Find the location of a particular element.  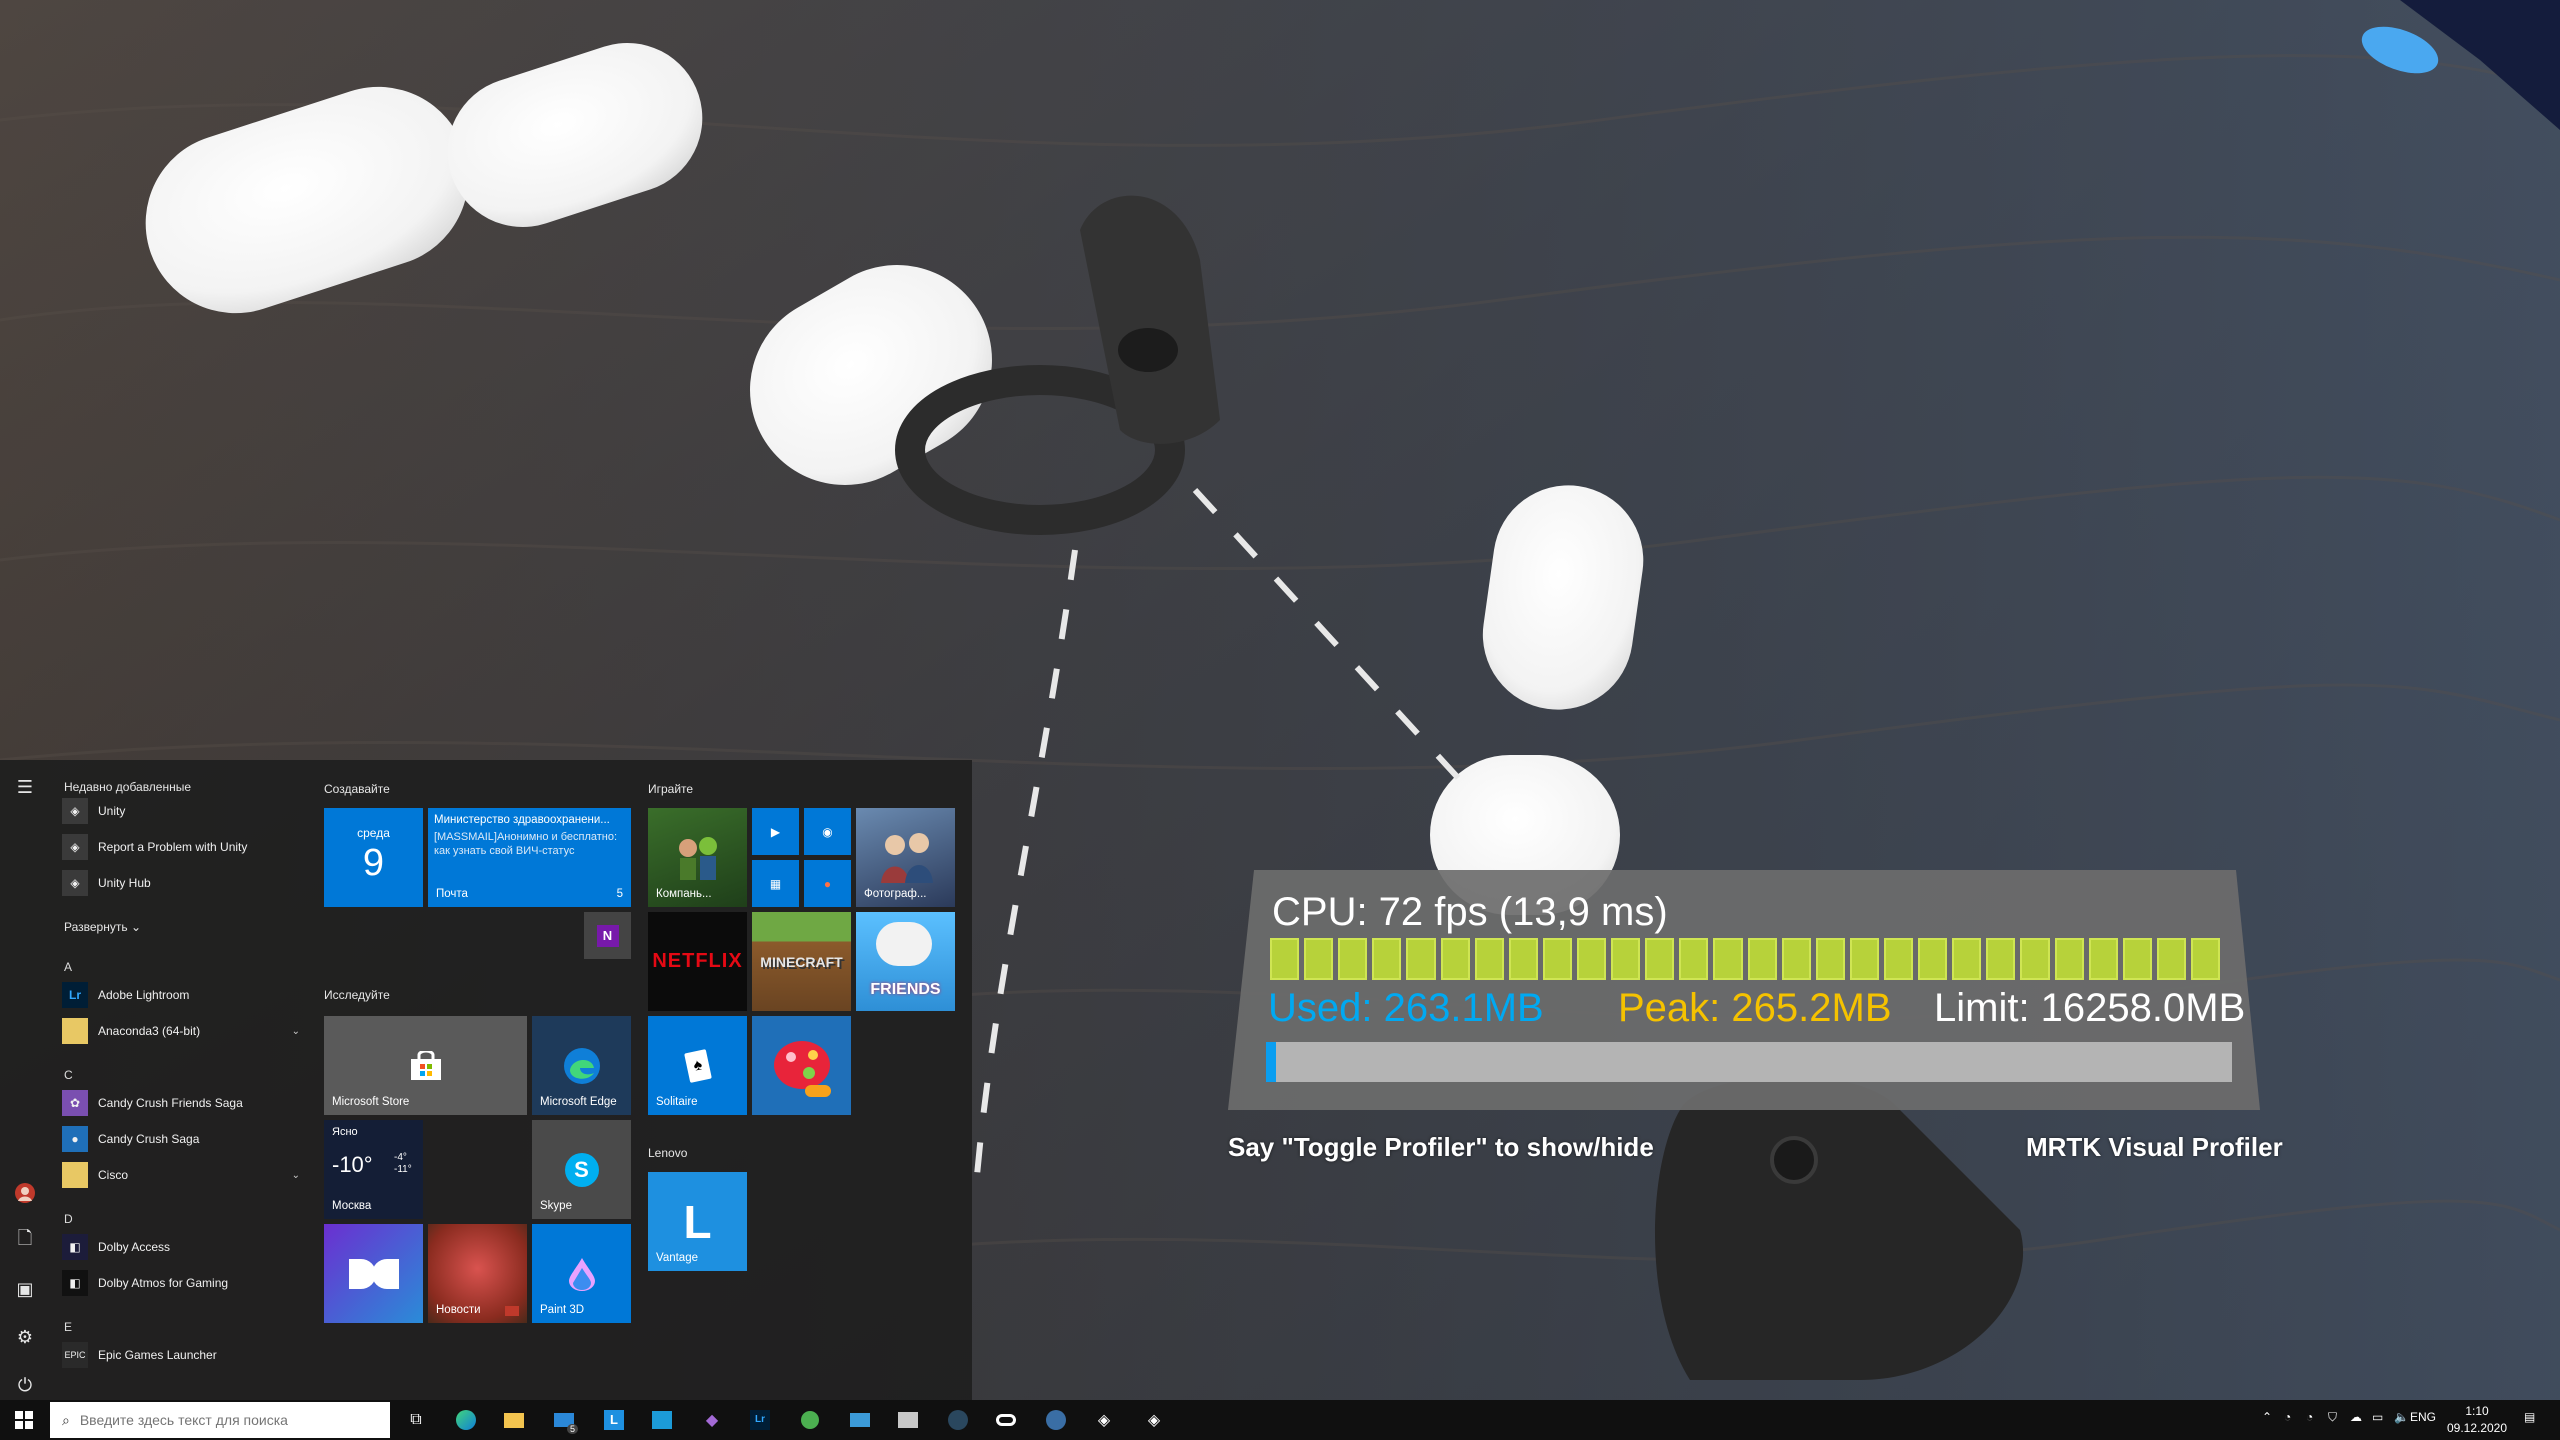

letter-a-header: A is located at coordinates (68, 967).